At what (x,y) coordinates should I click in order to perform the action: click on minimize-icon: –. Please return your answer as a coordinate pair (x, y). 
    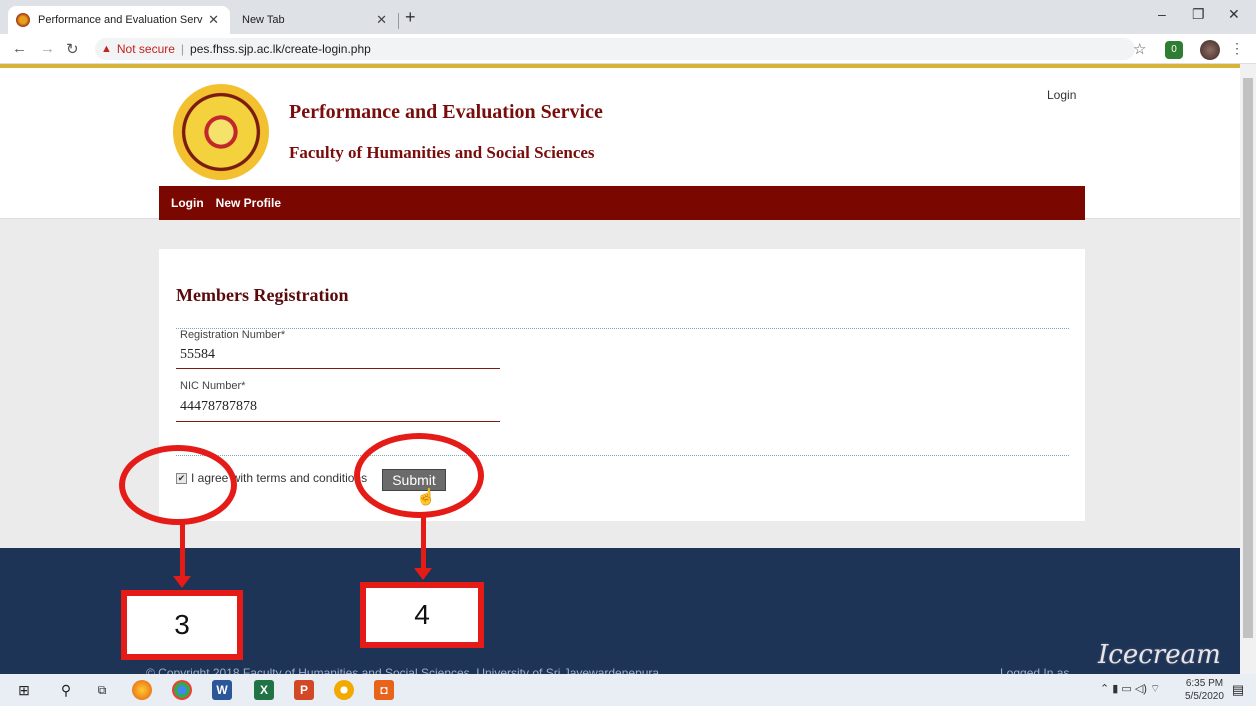
    Looking at the image, I should click on (1162, 14).